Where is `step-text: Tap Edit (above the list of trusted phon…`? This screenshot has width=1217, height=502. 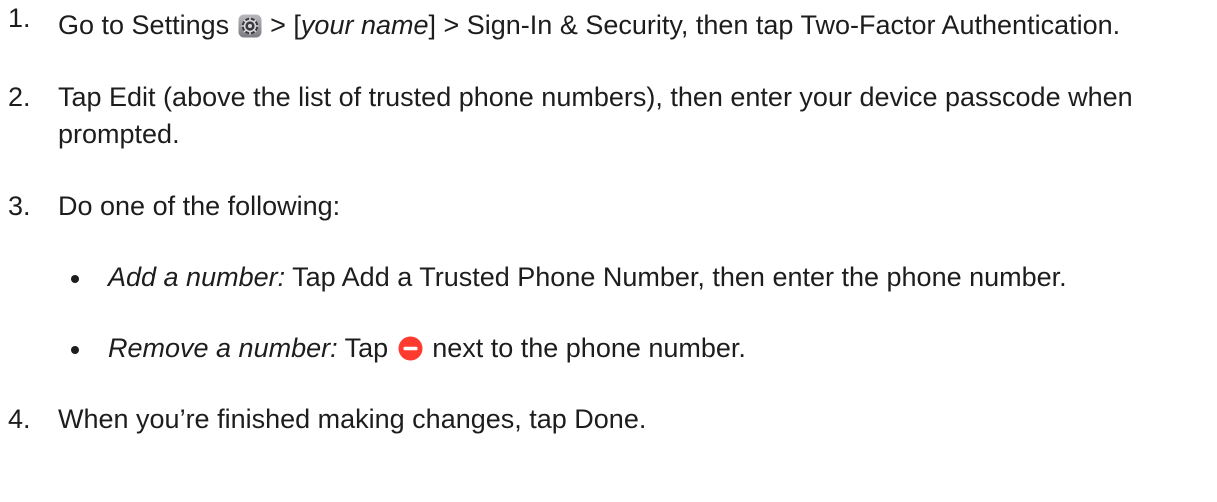 step-text: Tap Edit (above the list of trusted phon… is located at coordinates (595, 115).